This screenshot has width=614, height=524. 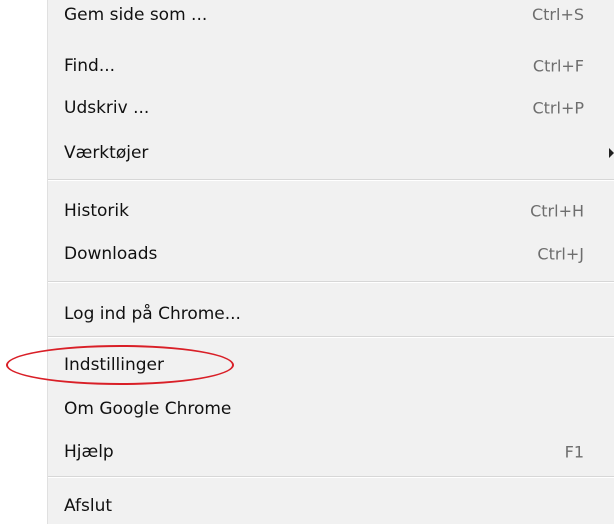 I want to click on menu-item-tools: Værktøjer, so click(x=331, y=153).